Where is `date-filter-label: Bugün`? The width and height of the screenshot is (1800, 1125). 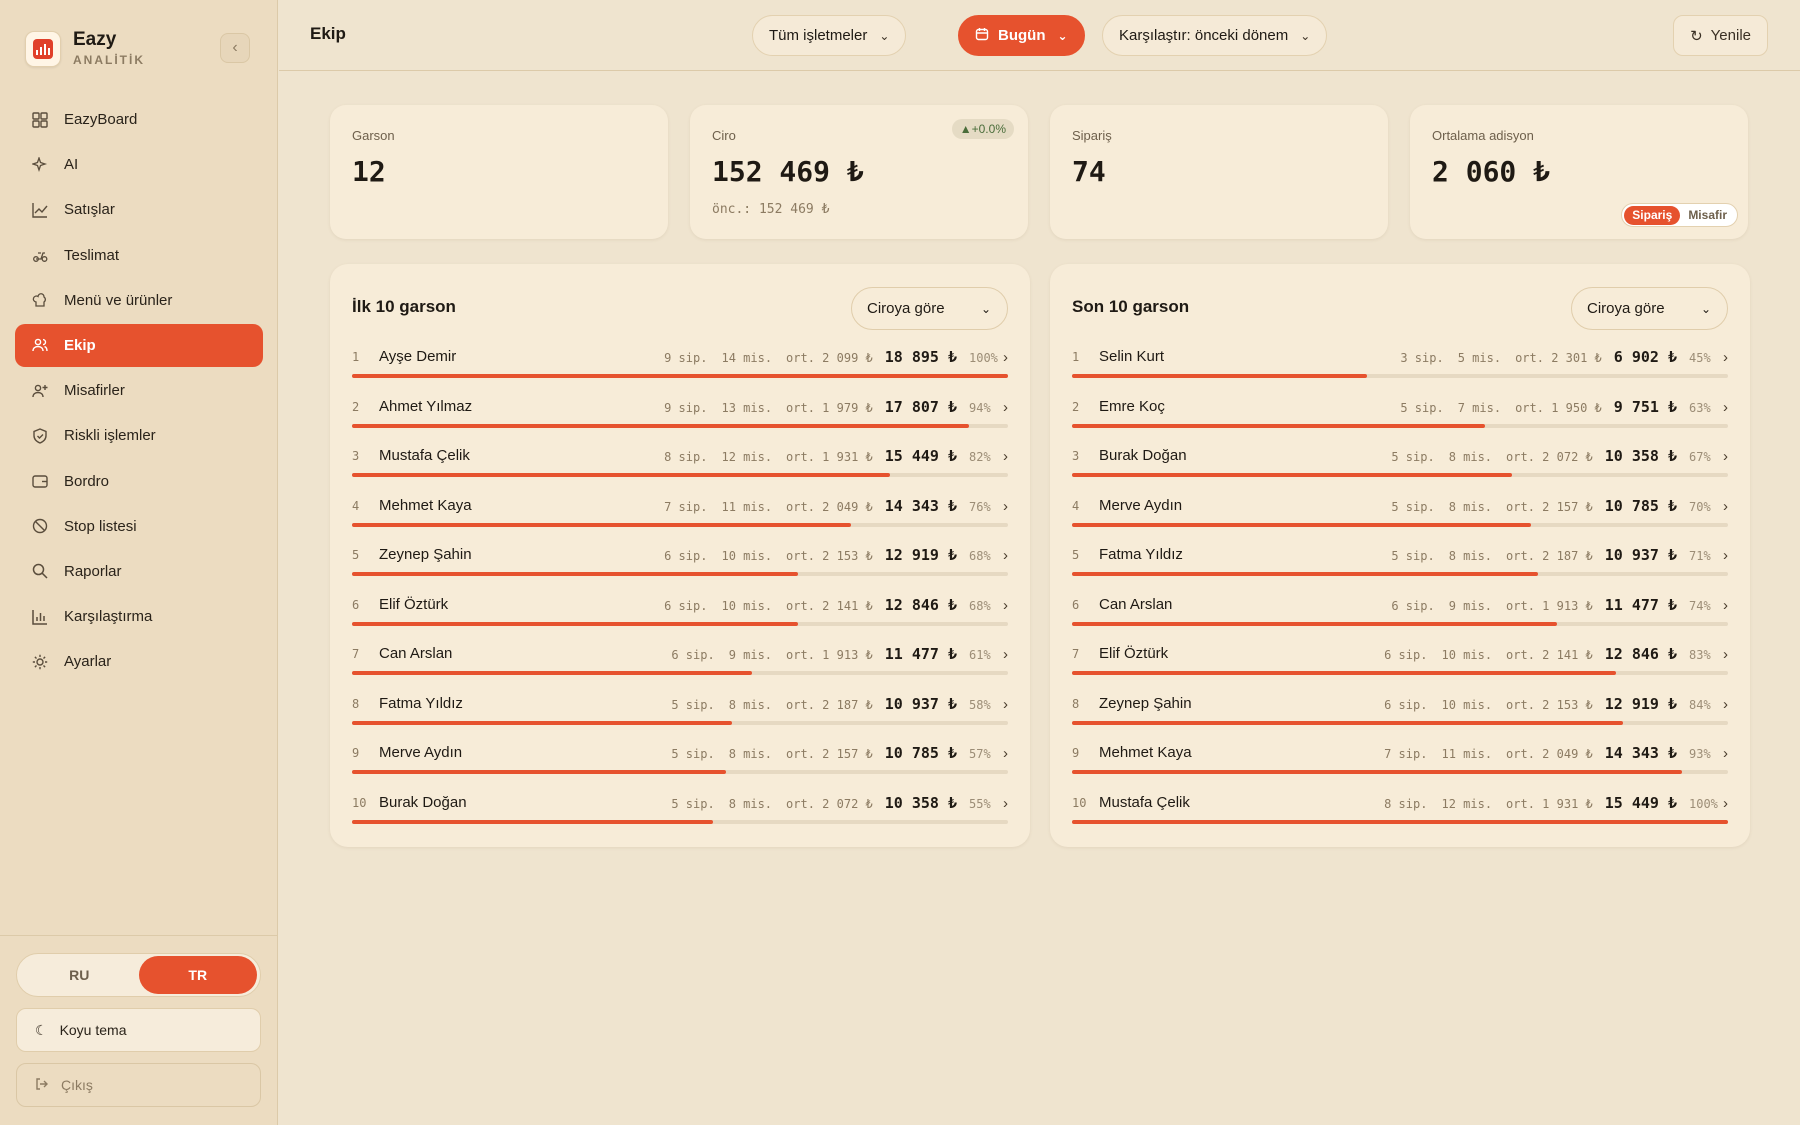 date-filter-label: Bugün is located at coordinates (1022, 35).